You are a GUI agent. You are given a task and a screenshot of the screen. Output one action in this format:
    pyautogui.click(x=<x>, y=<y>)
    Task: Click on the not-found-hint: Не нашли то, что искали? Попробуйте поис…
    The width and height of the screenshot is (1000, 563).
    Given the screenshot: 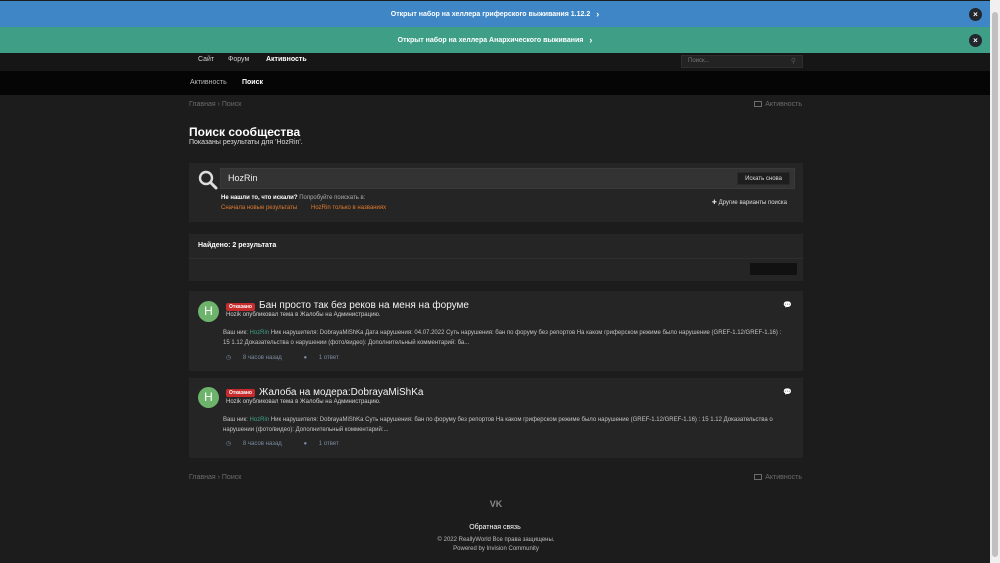 What is the action you would take?
    pyautogui.click(x=293, y=198)
    